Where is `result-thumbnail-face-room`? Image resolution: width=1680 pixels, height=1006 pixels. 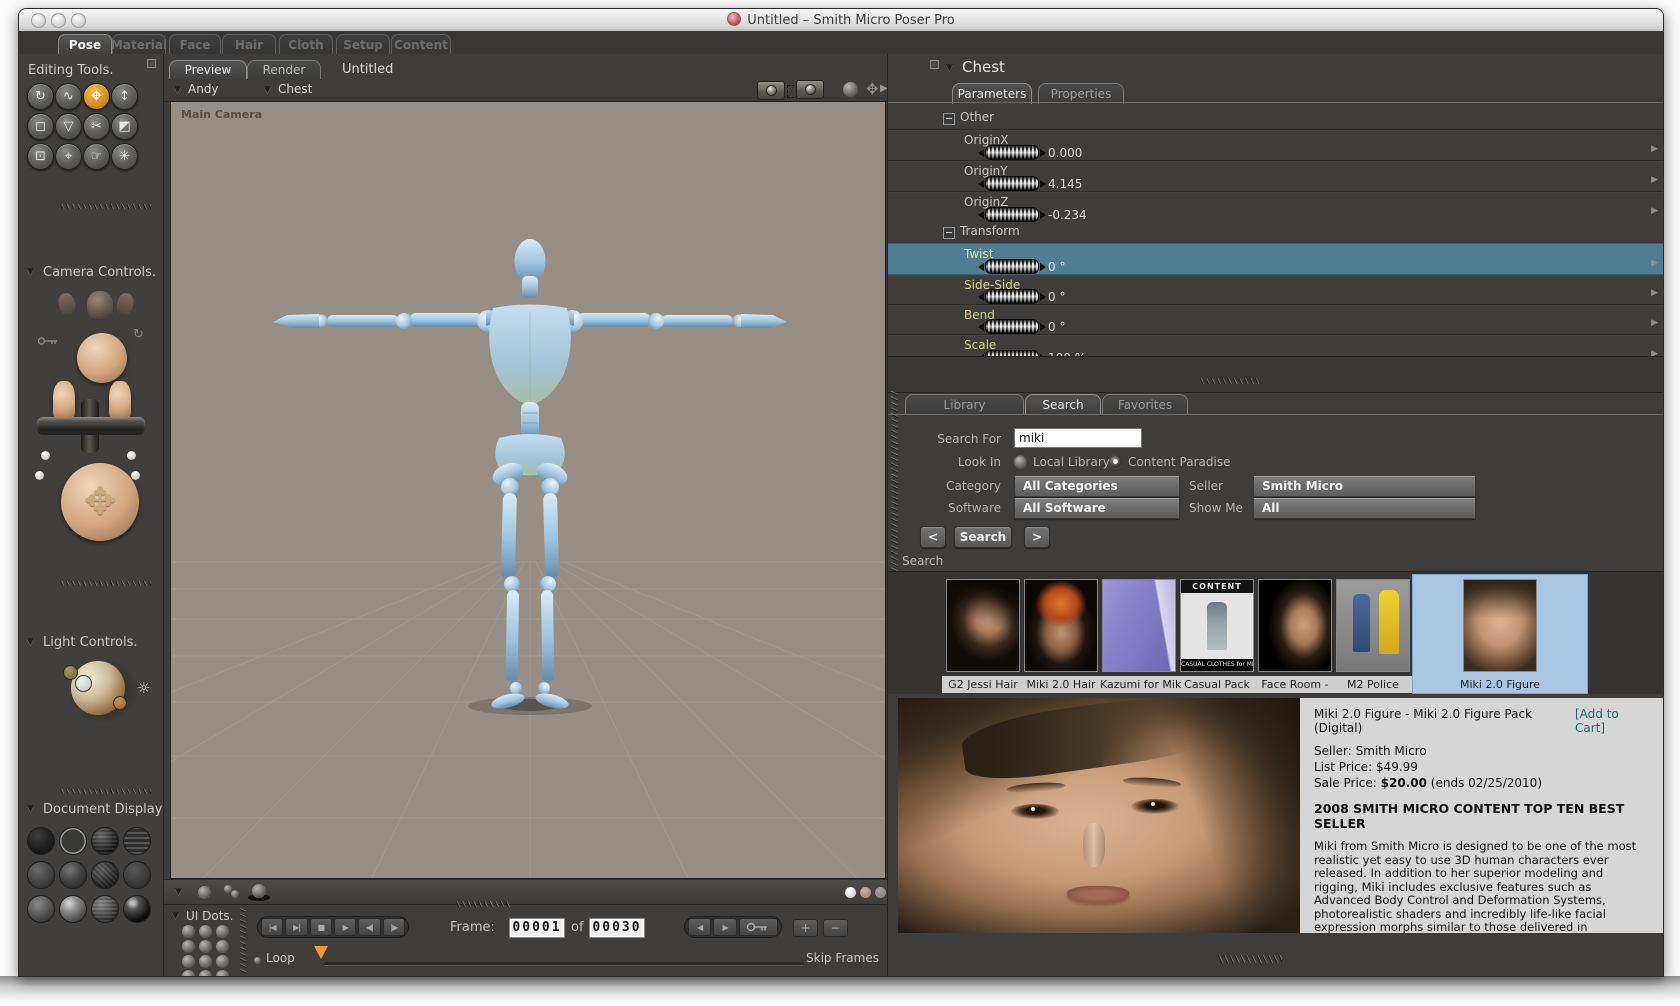
result-thumbnail-face-room is located at coordinates (1295, 625).